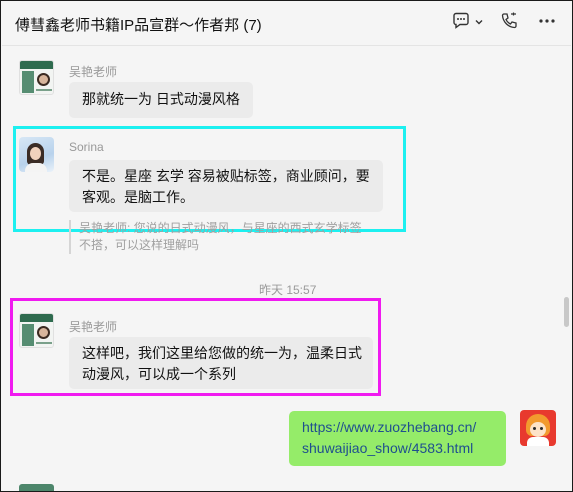 This screenshot has width=573, height=492. Describe the element at coordinates (288, 290) in the screenshot. I see `timestamp: 昨天 15:57` at that location.